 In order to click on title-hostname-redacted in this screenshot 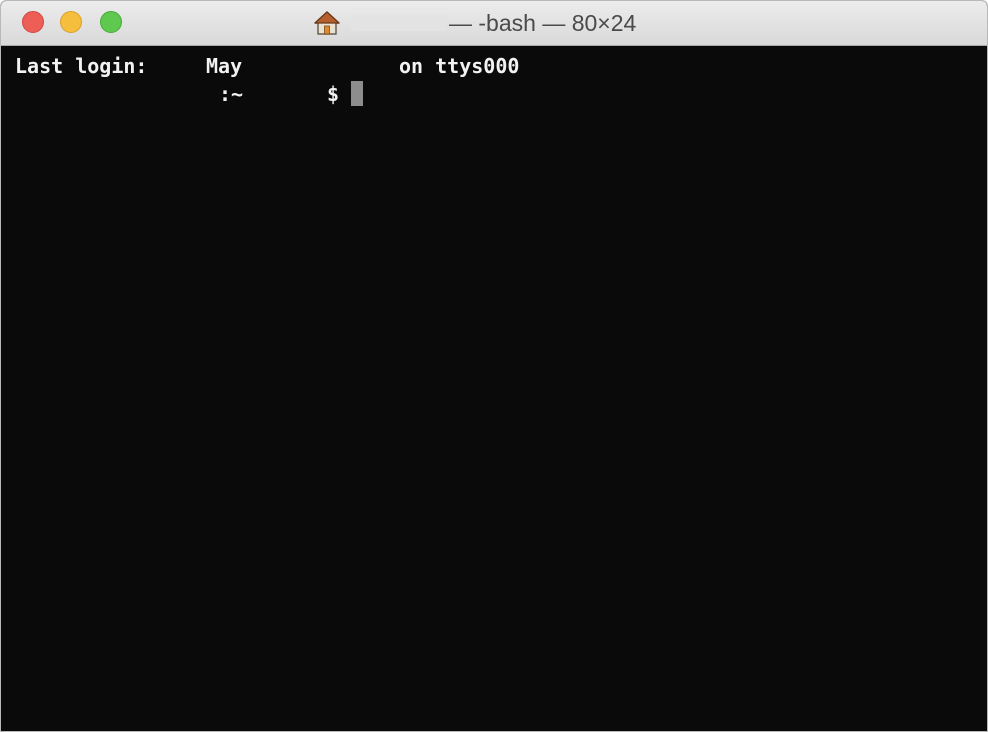, I will do `click(399, 23)`.